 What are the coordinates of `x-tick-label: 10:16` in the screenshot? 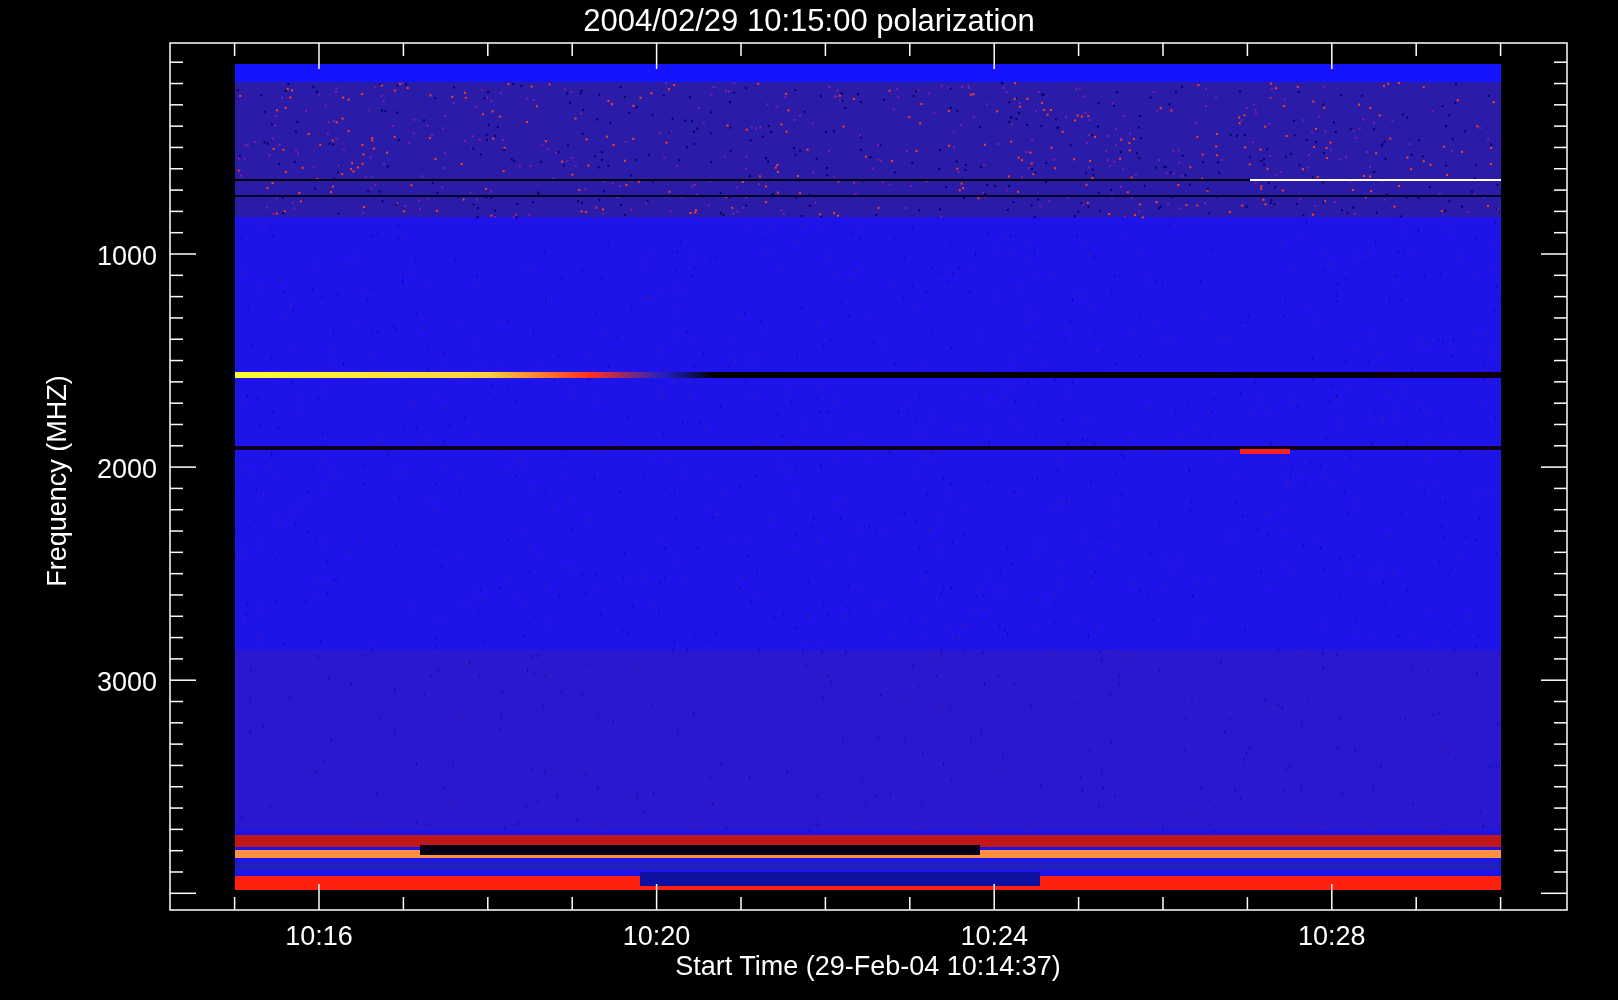 It's located at (319, 936).